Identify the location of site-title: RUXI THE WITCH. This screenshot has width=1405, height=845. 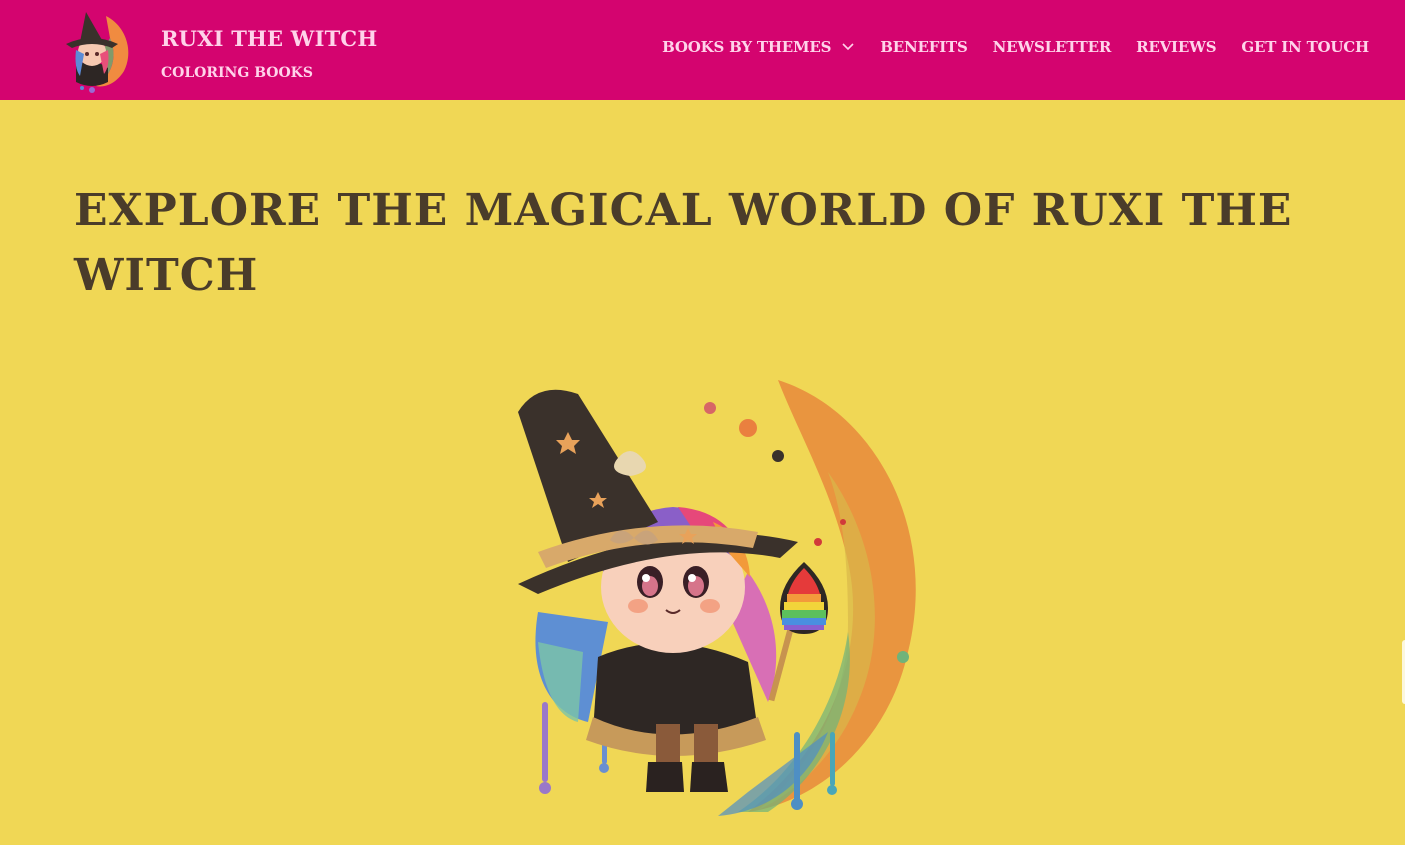
(269, 38).